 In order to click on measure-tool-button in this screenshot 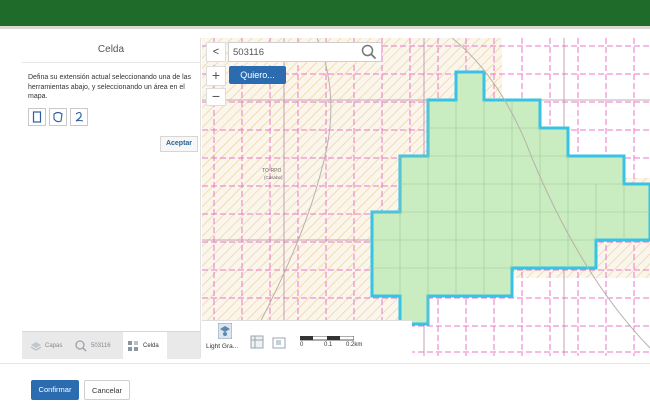, I will do `click(257, 344)`.